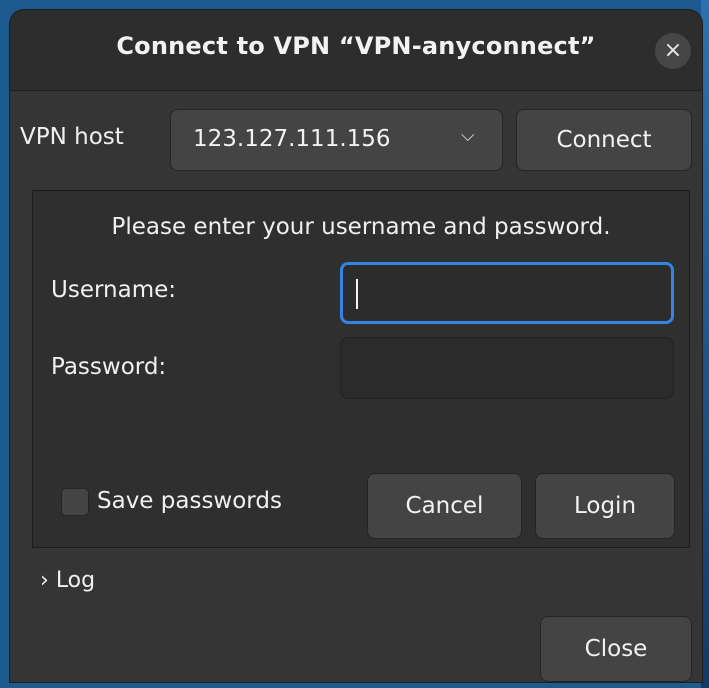 This screenshot has width=709, height=688. I want to click on close-icon: ×, so click(673, 51).